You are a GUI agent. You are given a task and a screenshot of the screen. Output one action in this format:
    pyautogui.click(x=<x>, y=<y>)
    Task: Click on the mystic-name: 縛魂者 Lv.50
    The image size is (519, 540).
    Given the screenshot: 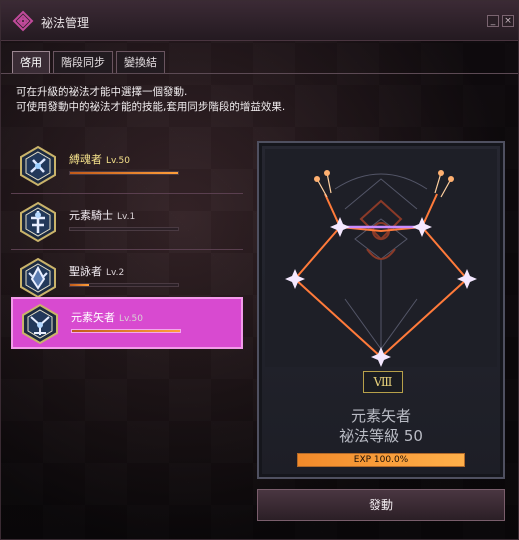 What is the action you would take?
    pyautogui.click(x=99, y=159)
    